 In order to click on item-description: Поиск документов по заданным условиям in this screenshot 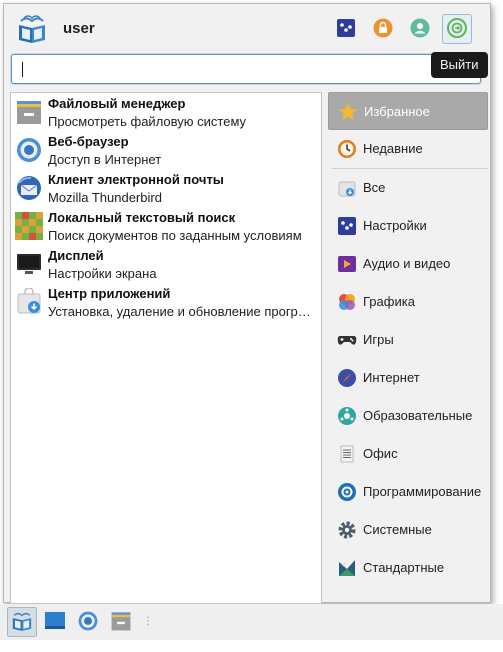, I will do `click(175, 235)`.